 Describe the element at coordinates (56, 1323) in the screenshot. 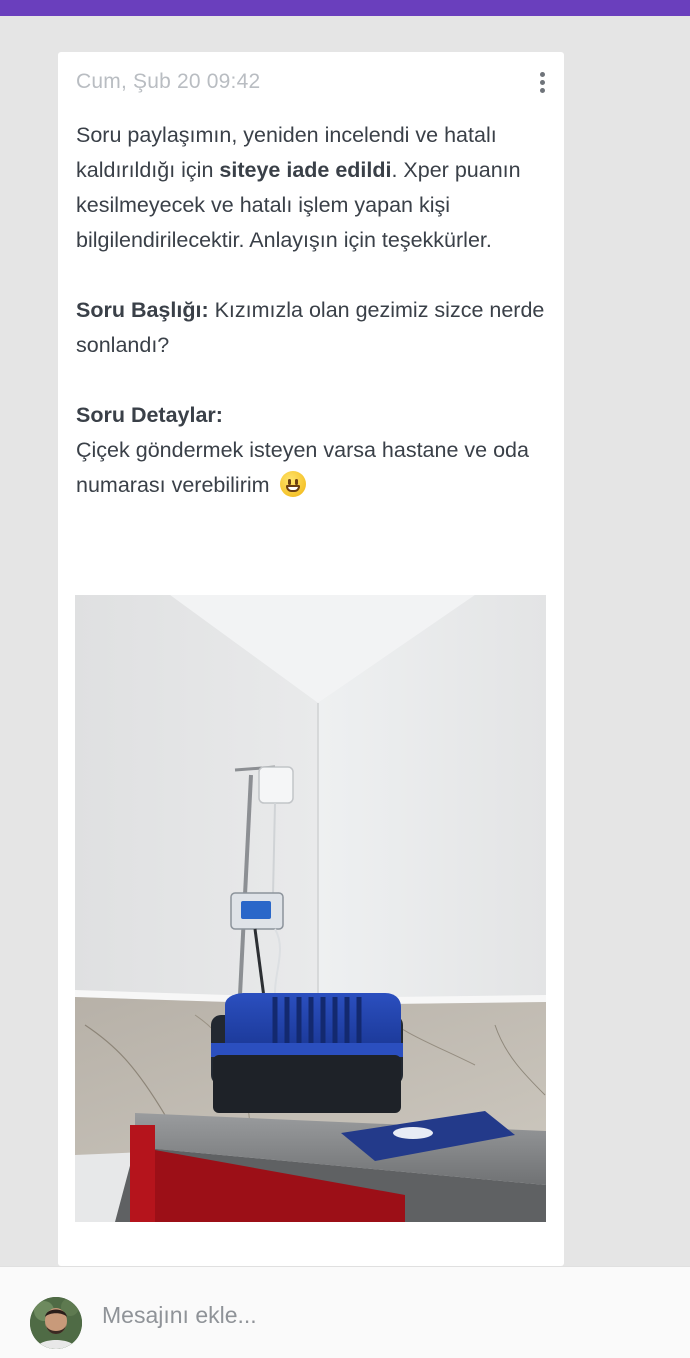

I see `user-avatar` at that location.